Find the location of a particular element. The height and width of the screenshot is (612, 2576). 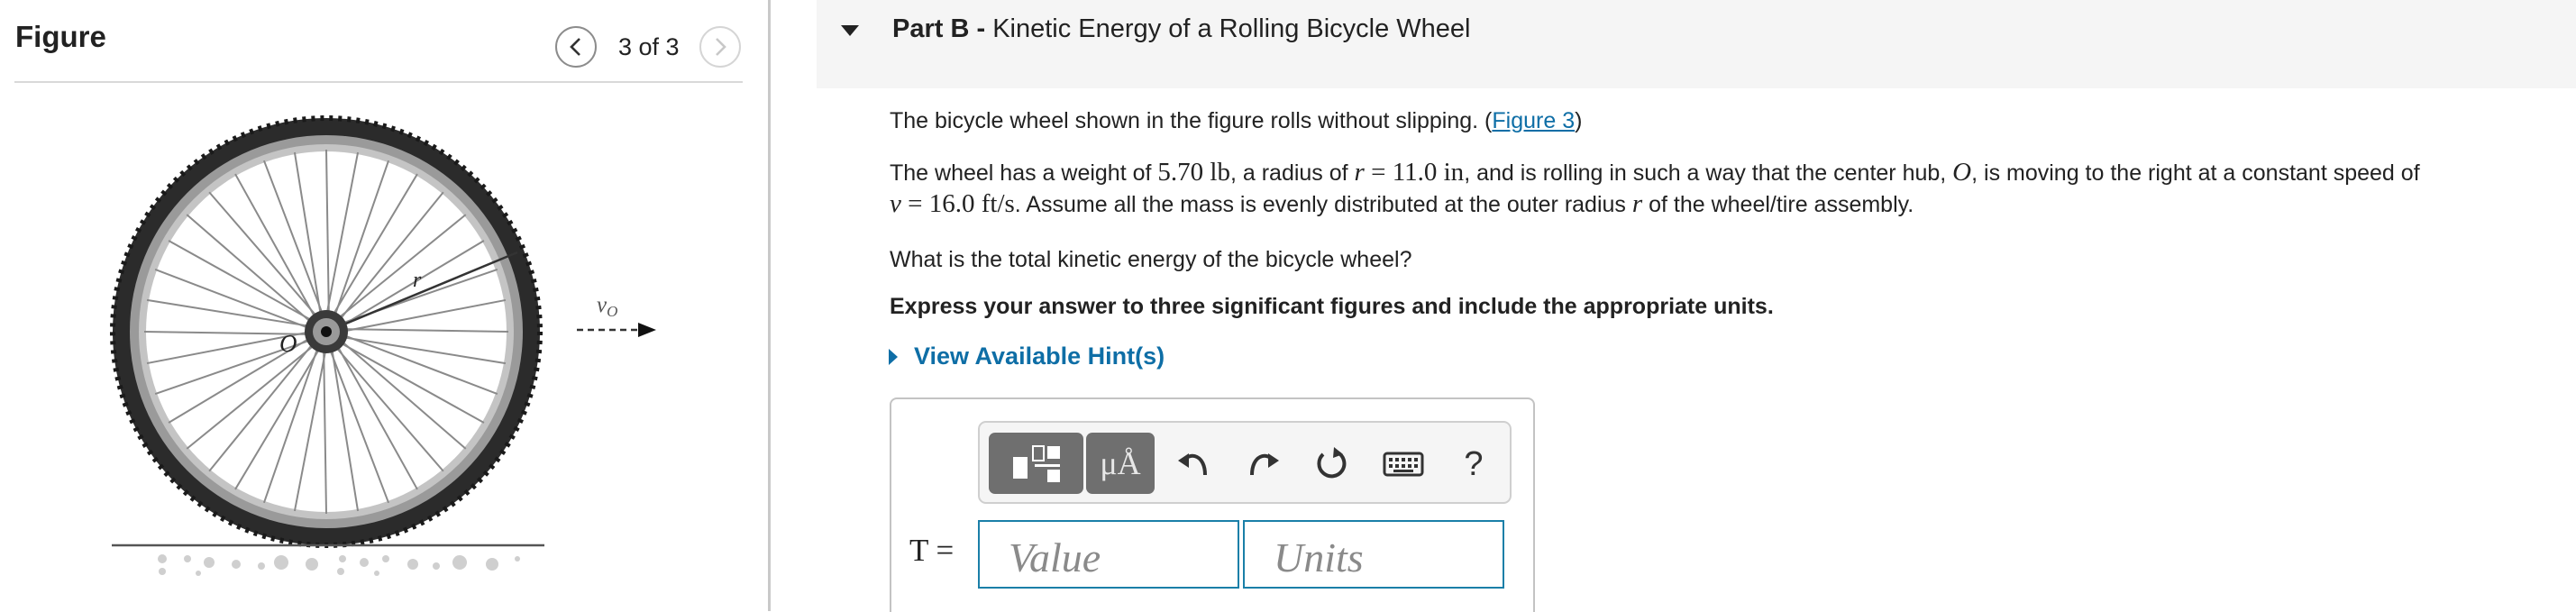

figure-page-indicator: 3 of 3 is located at coordinates (649, 46).